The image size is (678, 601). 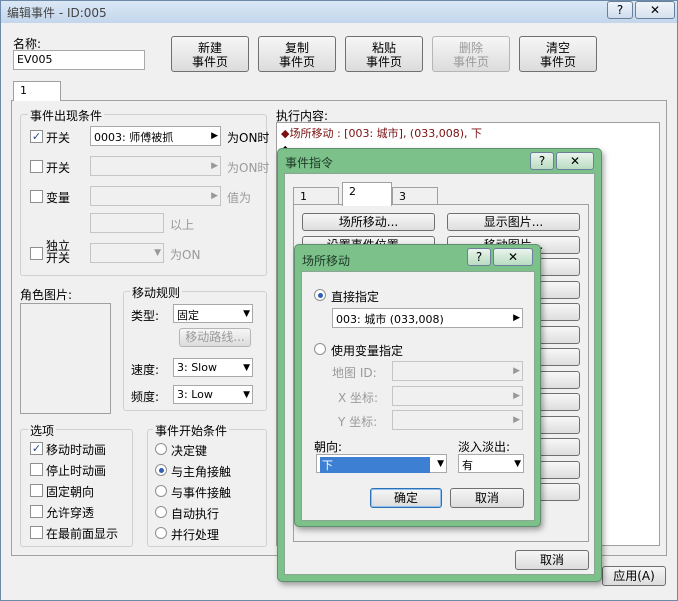 I want to click on graphic-preview, so click(x=65, y=358).